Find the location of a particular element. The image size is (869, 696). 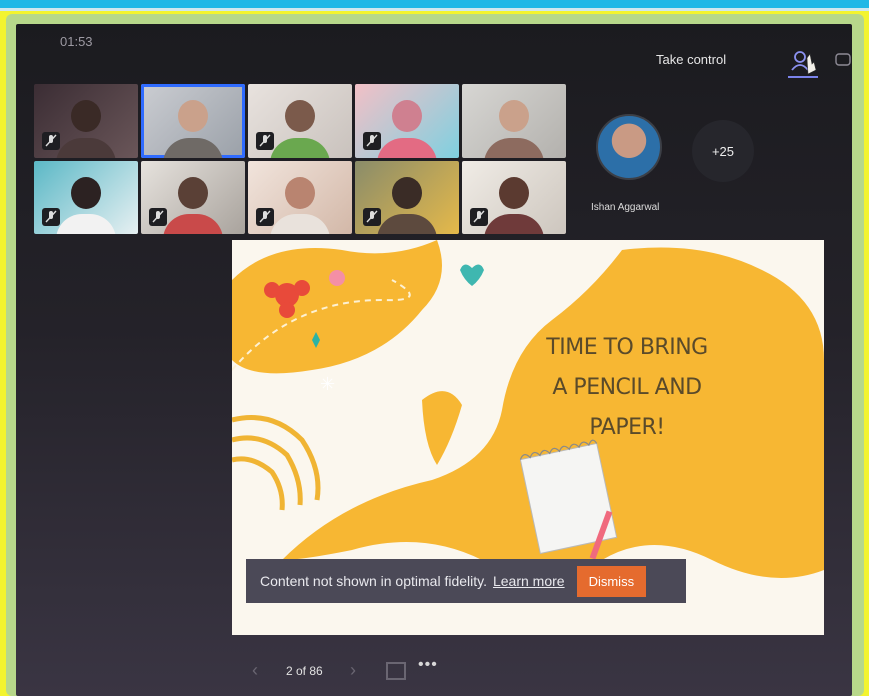

featured-participant-avatar is located at coordinates (629, 147).